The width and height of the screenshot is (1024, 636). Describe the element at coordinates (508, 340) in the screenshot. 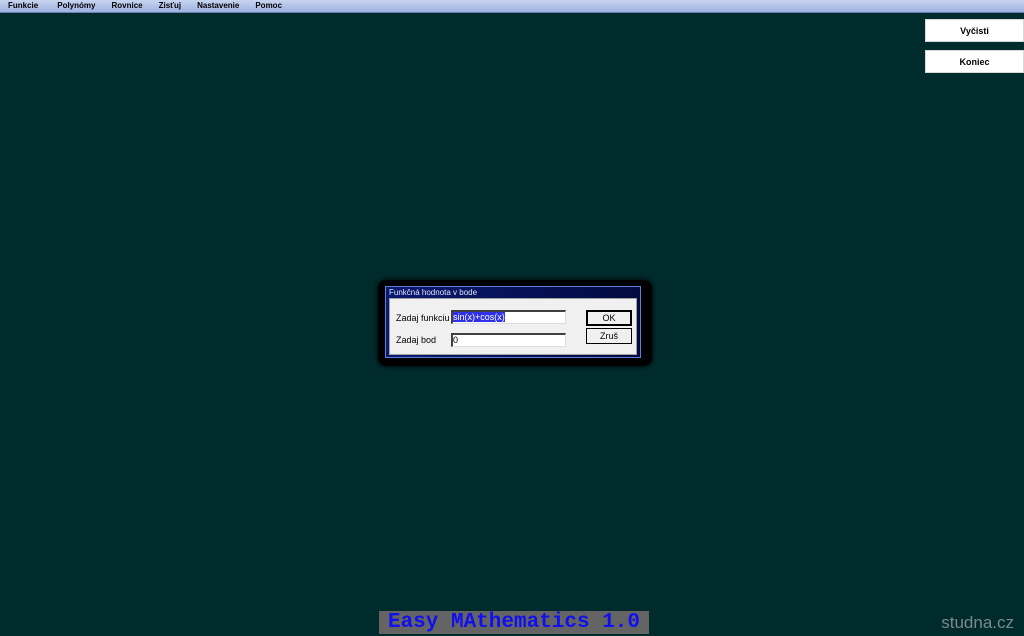

I see `point-input: 0` at that location.